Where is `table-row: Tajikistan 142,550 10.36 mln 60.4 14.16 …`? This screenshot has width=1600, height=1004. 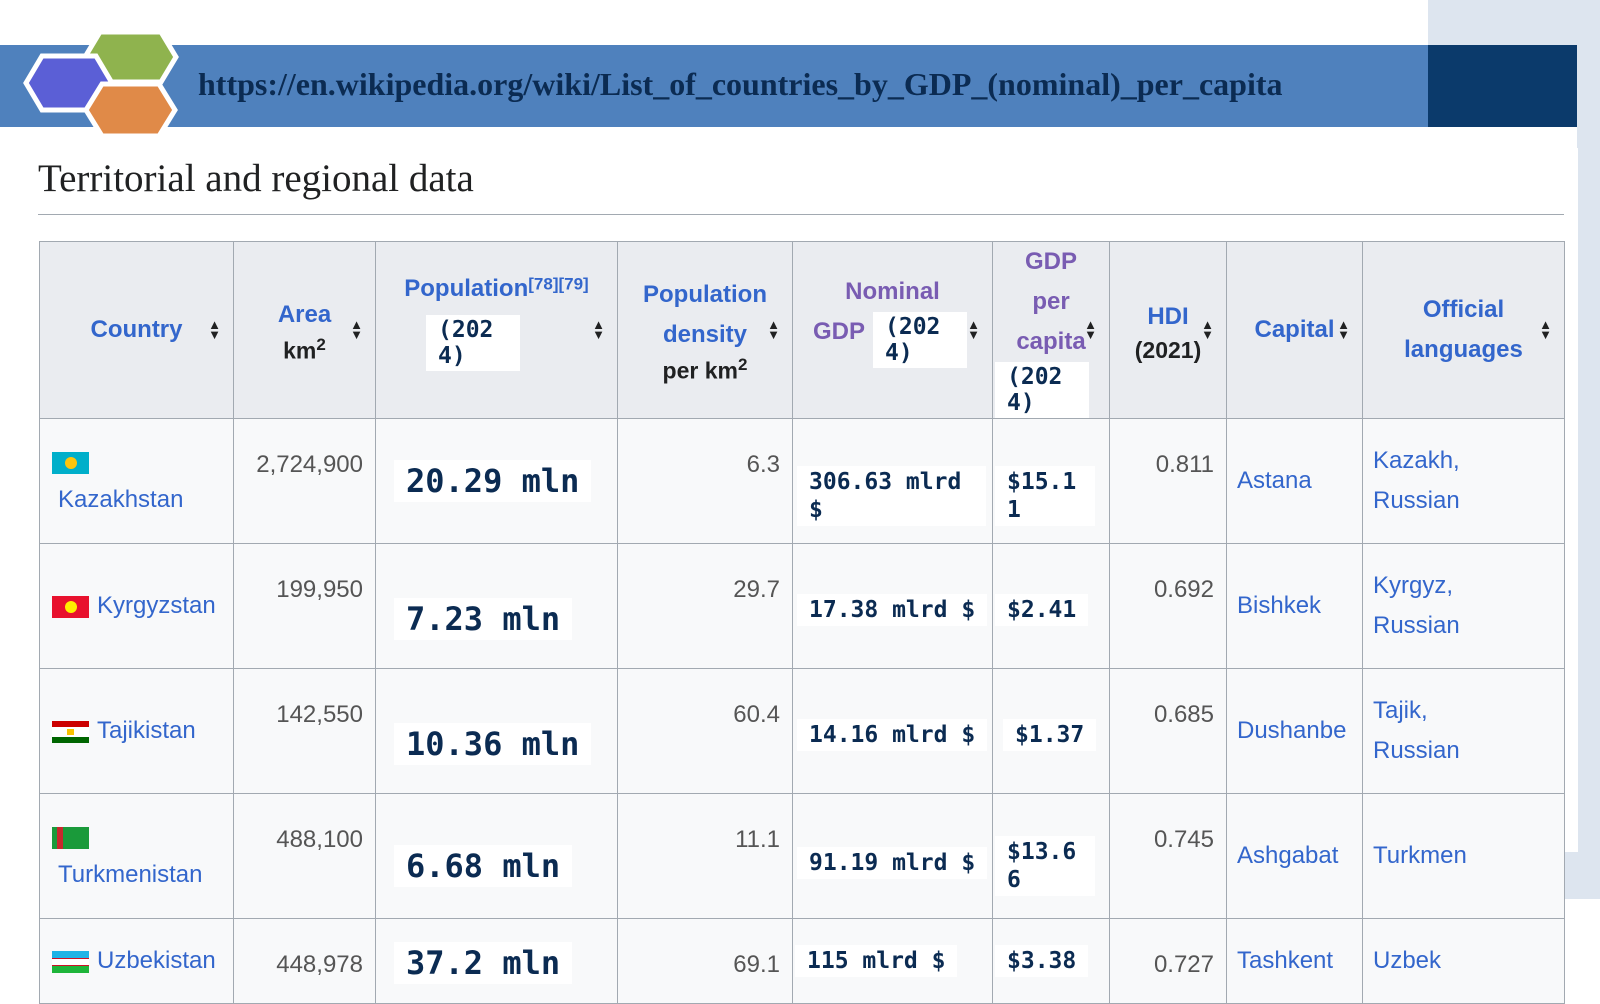
table-row: Tajikistan 142,550 10.36 mln 60.4 14.16 … is located at coordinates (802, 731).